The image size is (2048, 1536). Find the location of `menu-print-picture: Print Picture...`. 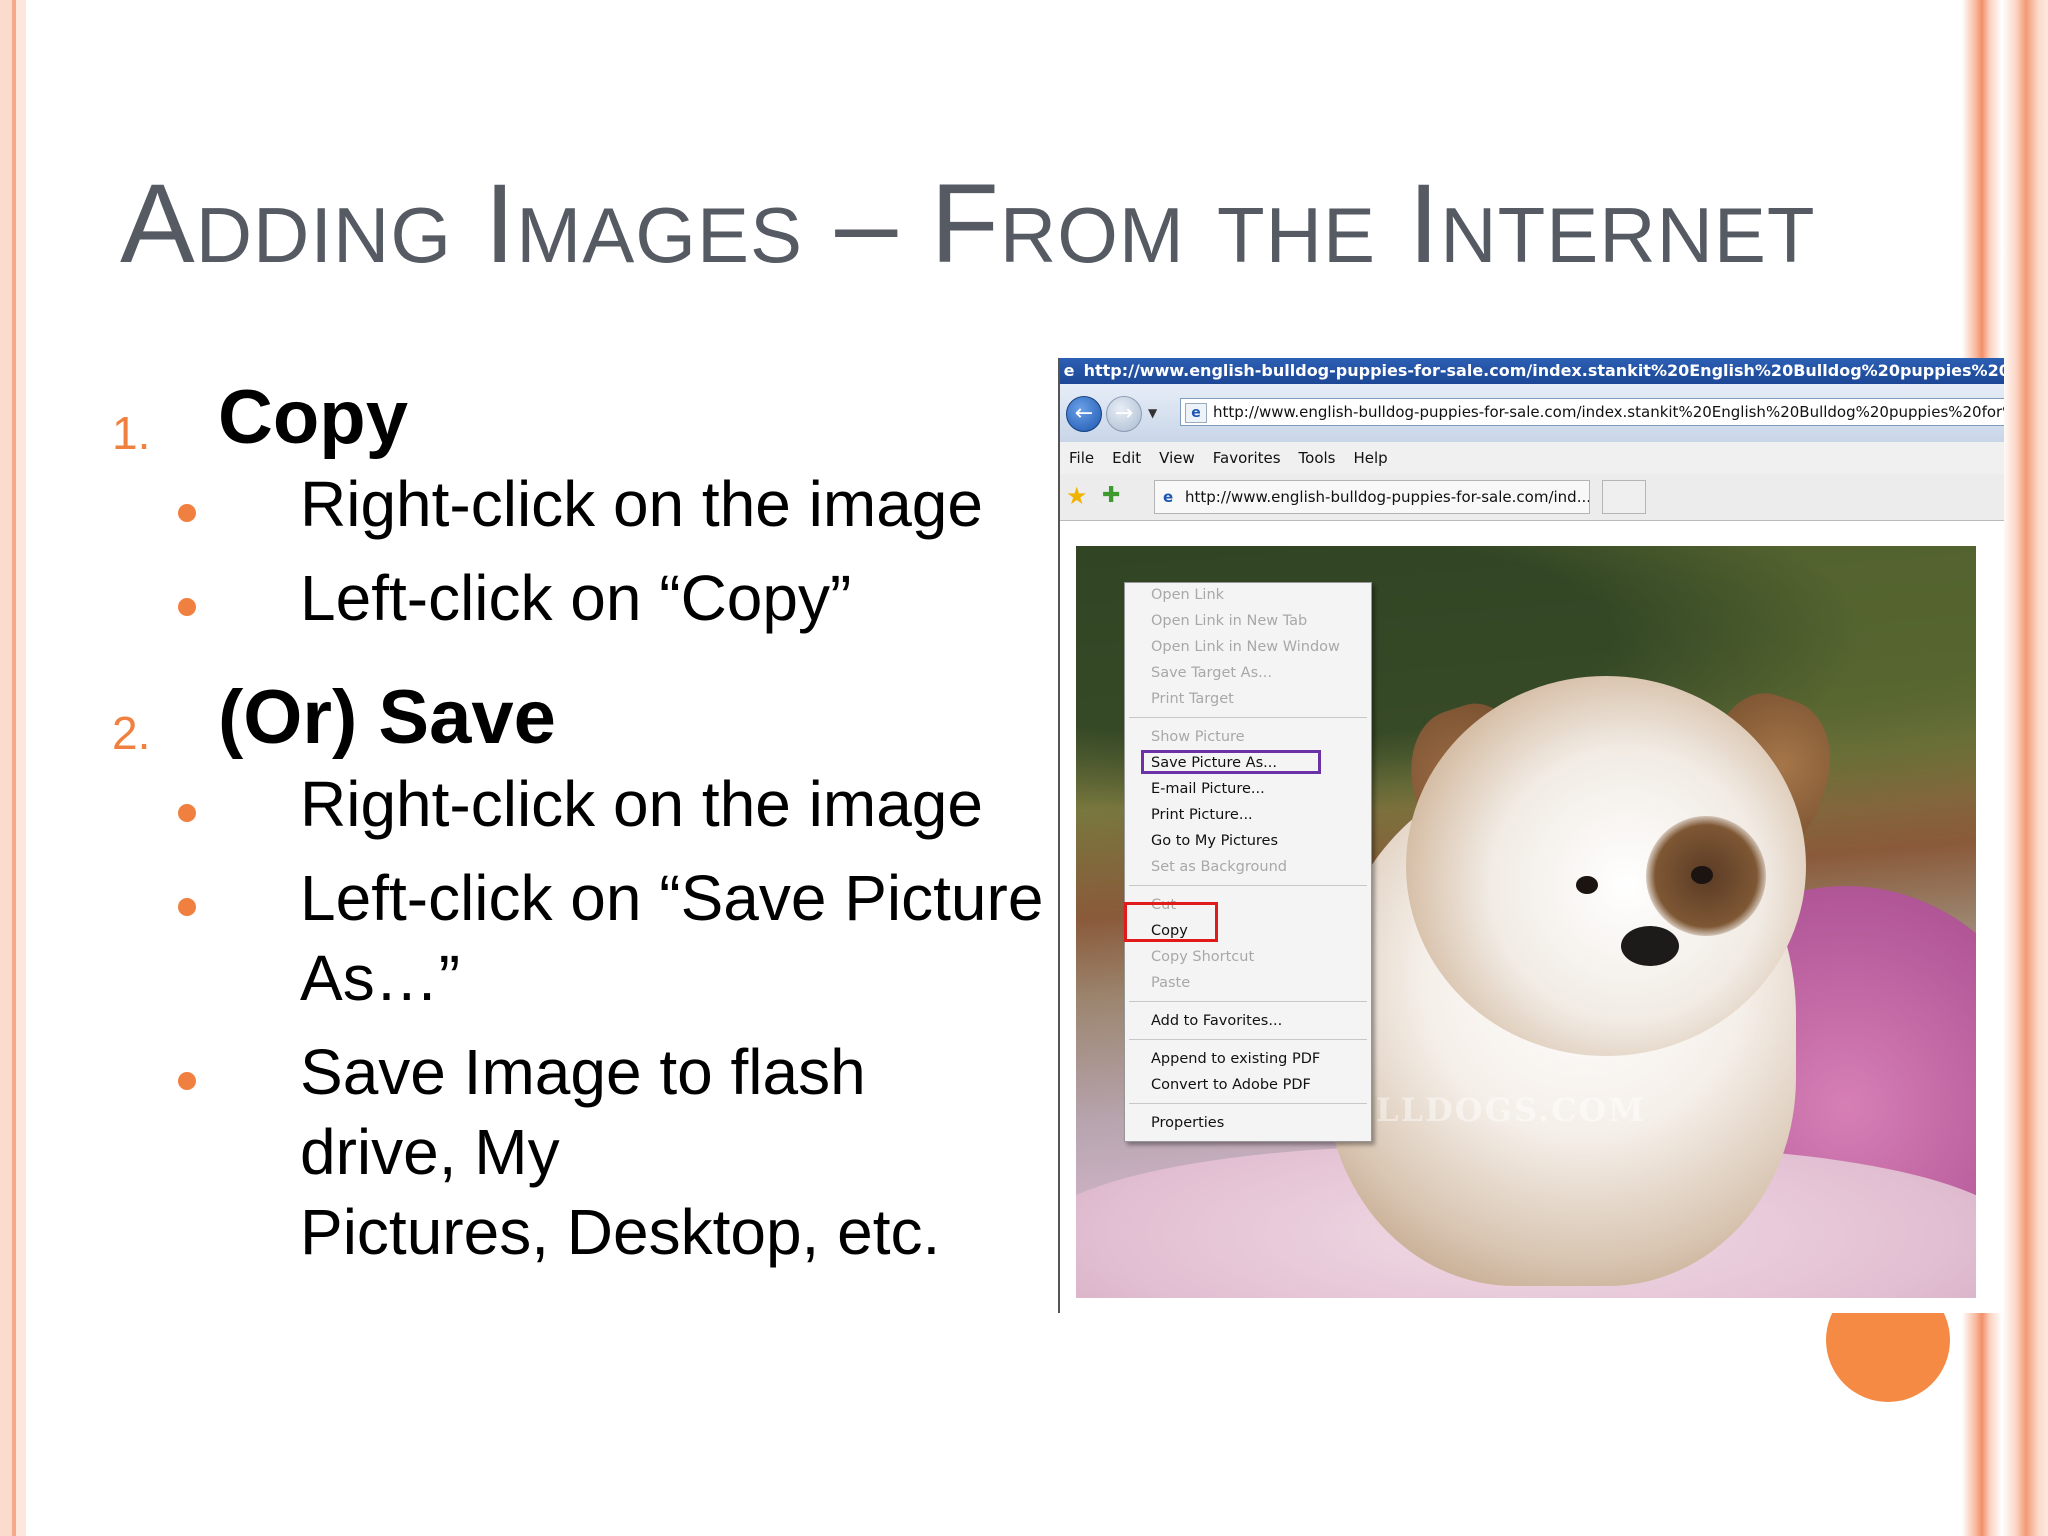

menu-print-picture: Print Picture... is located at coordinates (1202, 815).